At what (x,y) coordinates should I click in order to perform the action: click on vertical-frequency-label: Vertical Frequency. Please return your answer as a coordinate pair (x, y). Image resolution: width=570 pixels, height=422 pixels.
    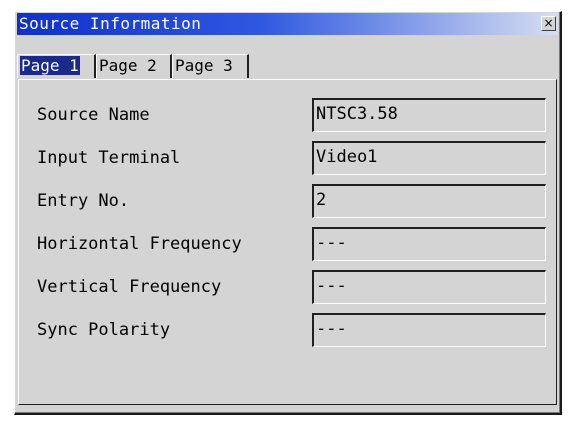
    Looking at the image, I should click on (129, 287).